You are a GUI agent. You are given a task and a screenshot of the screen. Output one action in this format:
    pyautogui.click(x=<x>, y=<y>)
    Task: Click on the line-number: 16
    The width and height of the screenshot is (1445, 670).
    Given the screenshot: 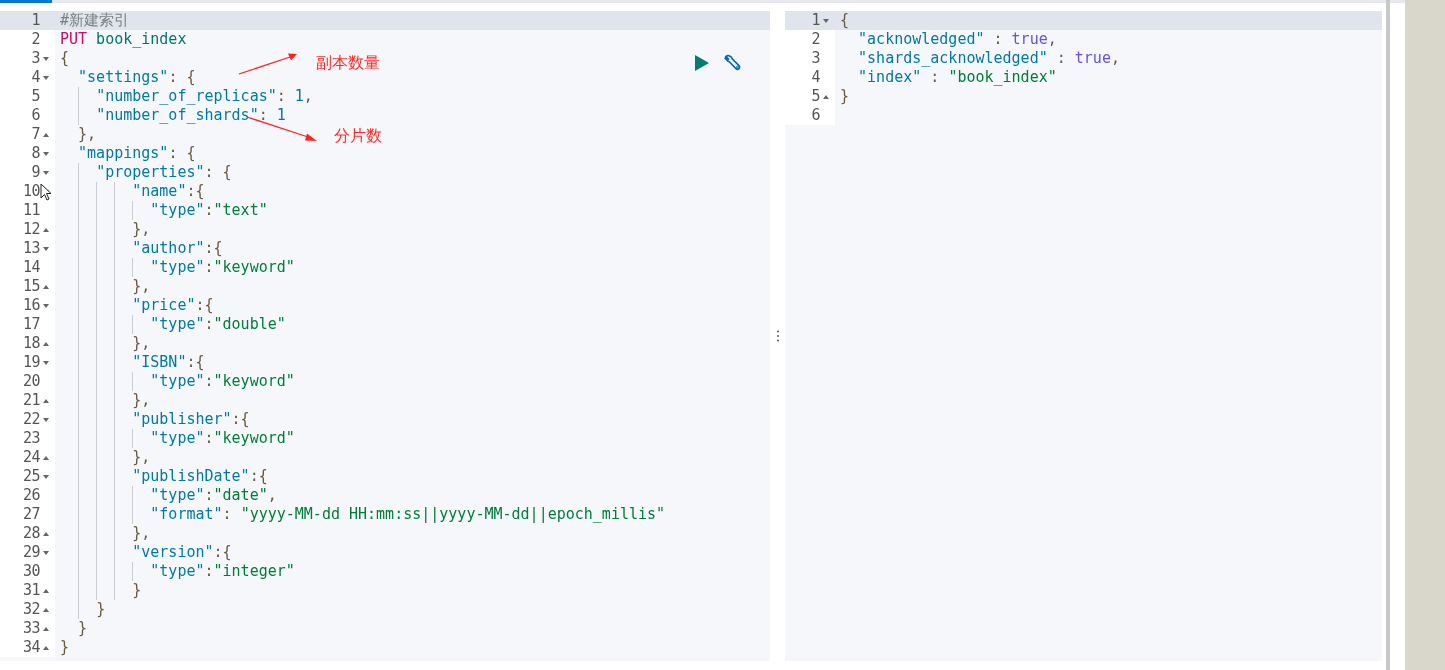 What is the action you would take?
    pyautogui.click(x=30, y=305)
    